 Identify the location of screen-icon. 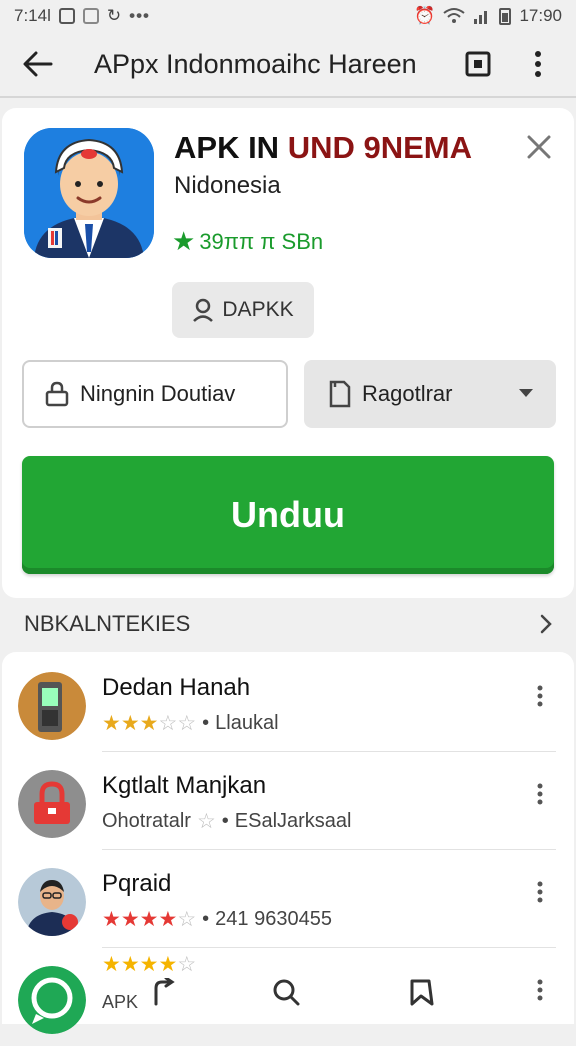
(478, 64).